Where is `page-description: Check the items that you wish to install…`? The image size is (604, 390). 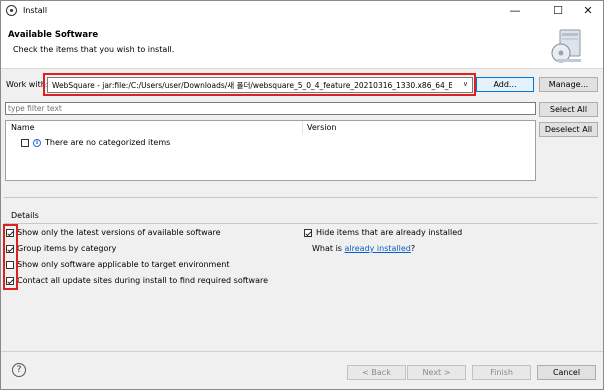 page-description: Check the items that you wish to install… is located at coordinates (94, 49).